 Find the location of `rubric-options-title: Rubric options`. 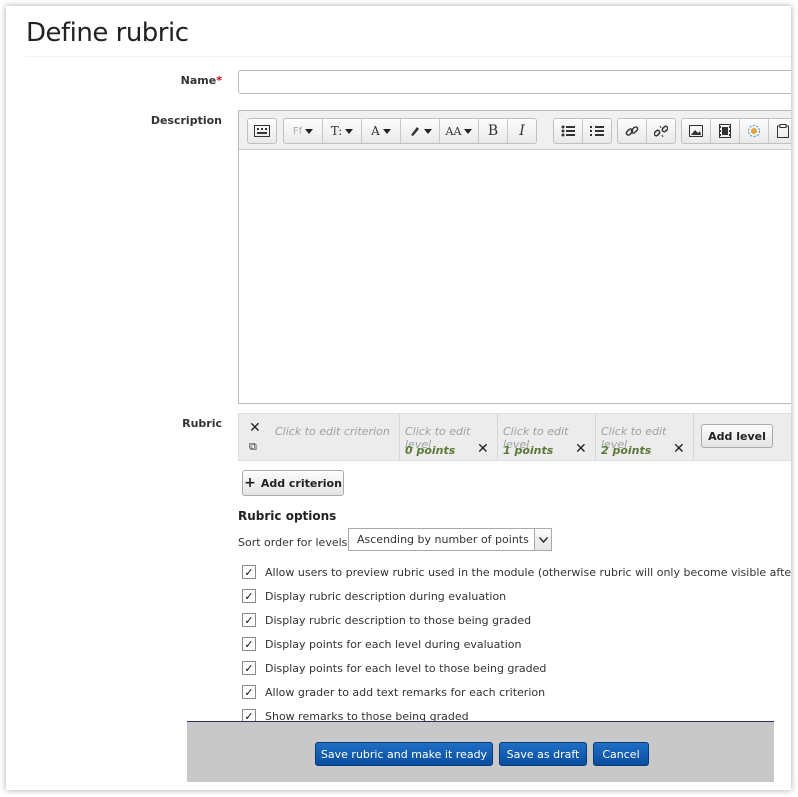

rubric-options-title: Rubric options is located at coordinates (287, 516).